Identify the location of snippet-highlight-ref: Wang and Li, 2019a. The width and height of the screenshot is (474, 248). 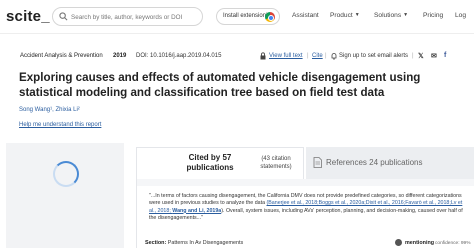
(196, 211).